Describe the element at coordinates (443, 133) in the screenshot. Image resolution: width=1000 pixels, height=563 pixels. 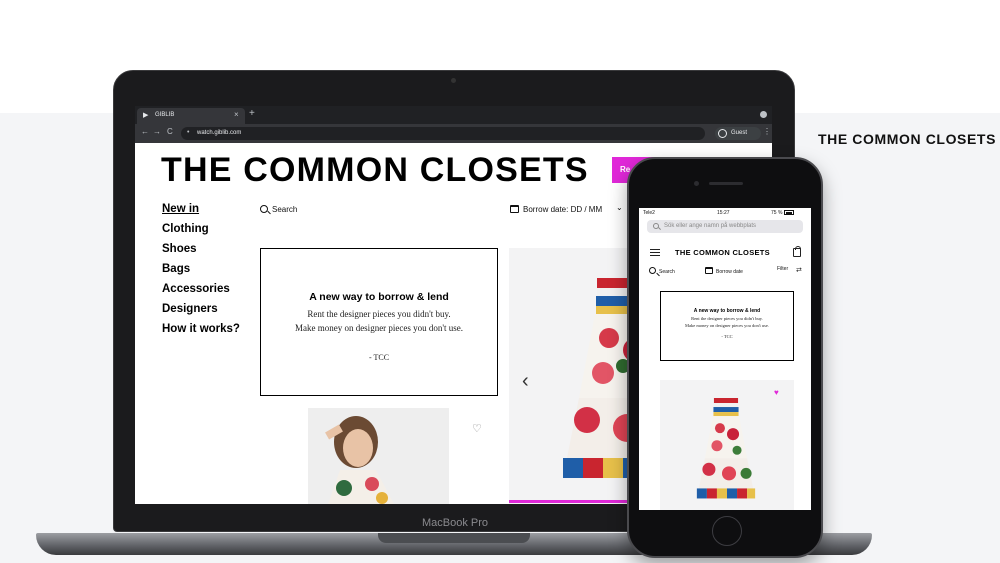
I see `address-bar: • watch.giblib.com` at that location.